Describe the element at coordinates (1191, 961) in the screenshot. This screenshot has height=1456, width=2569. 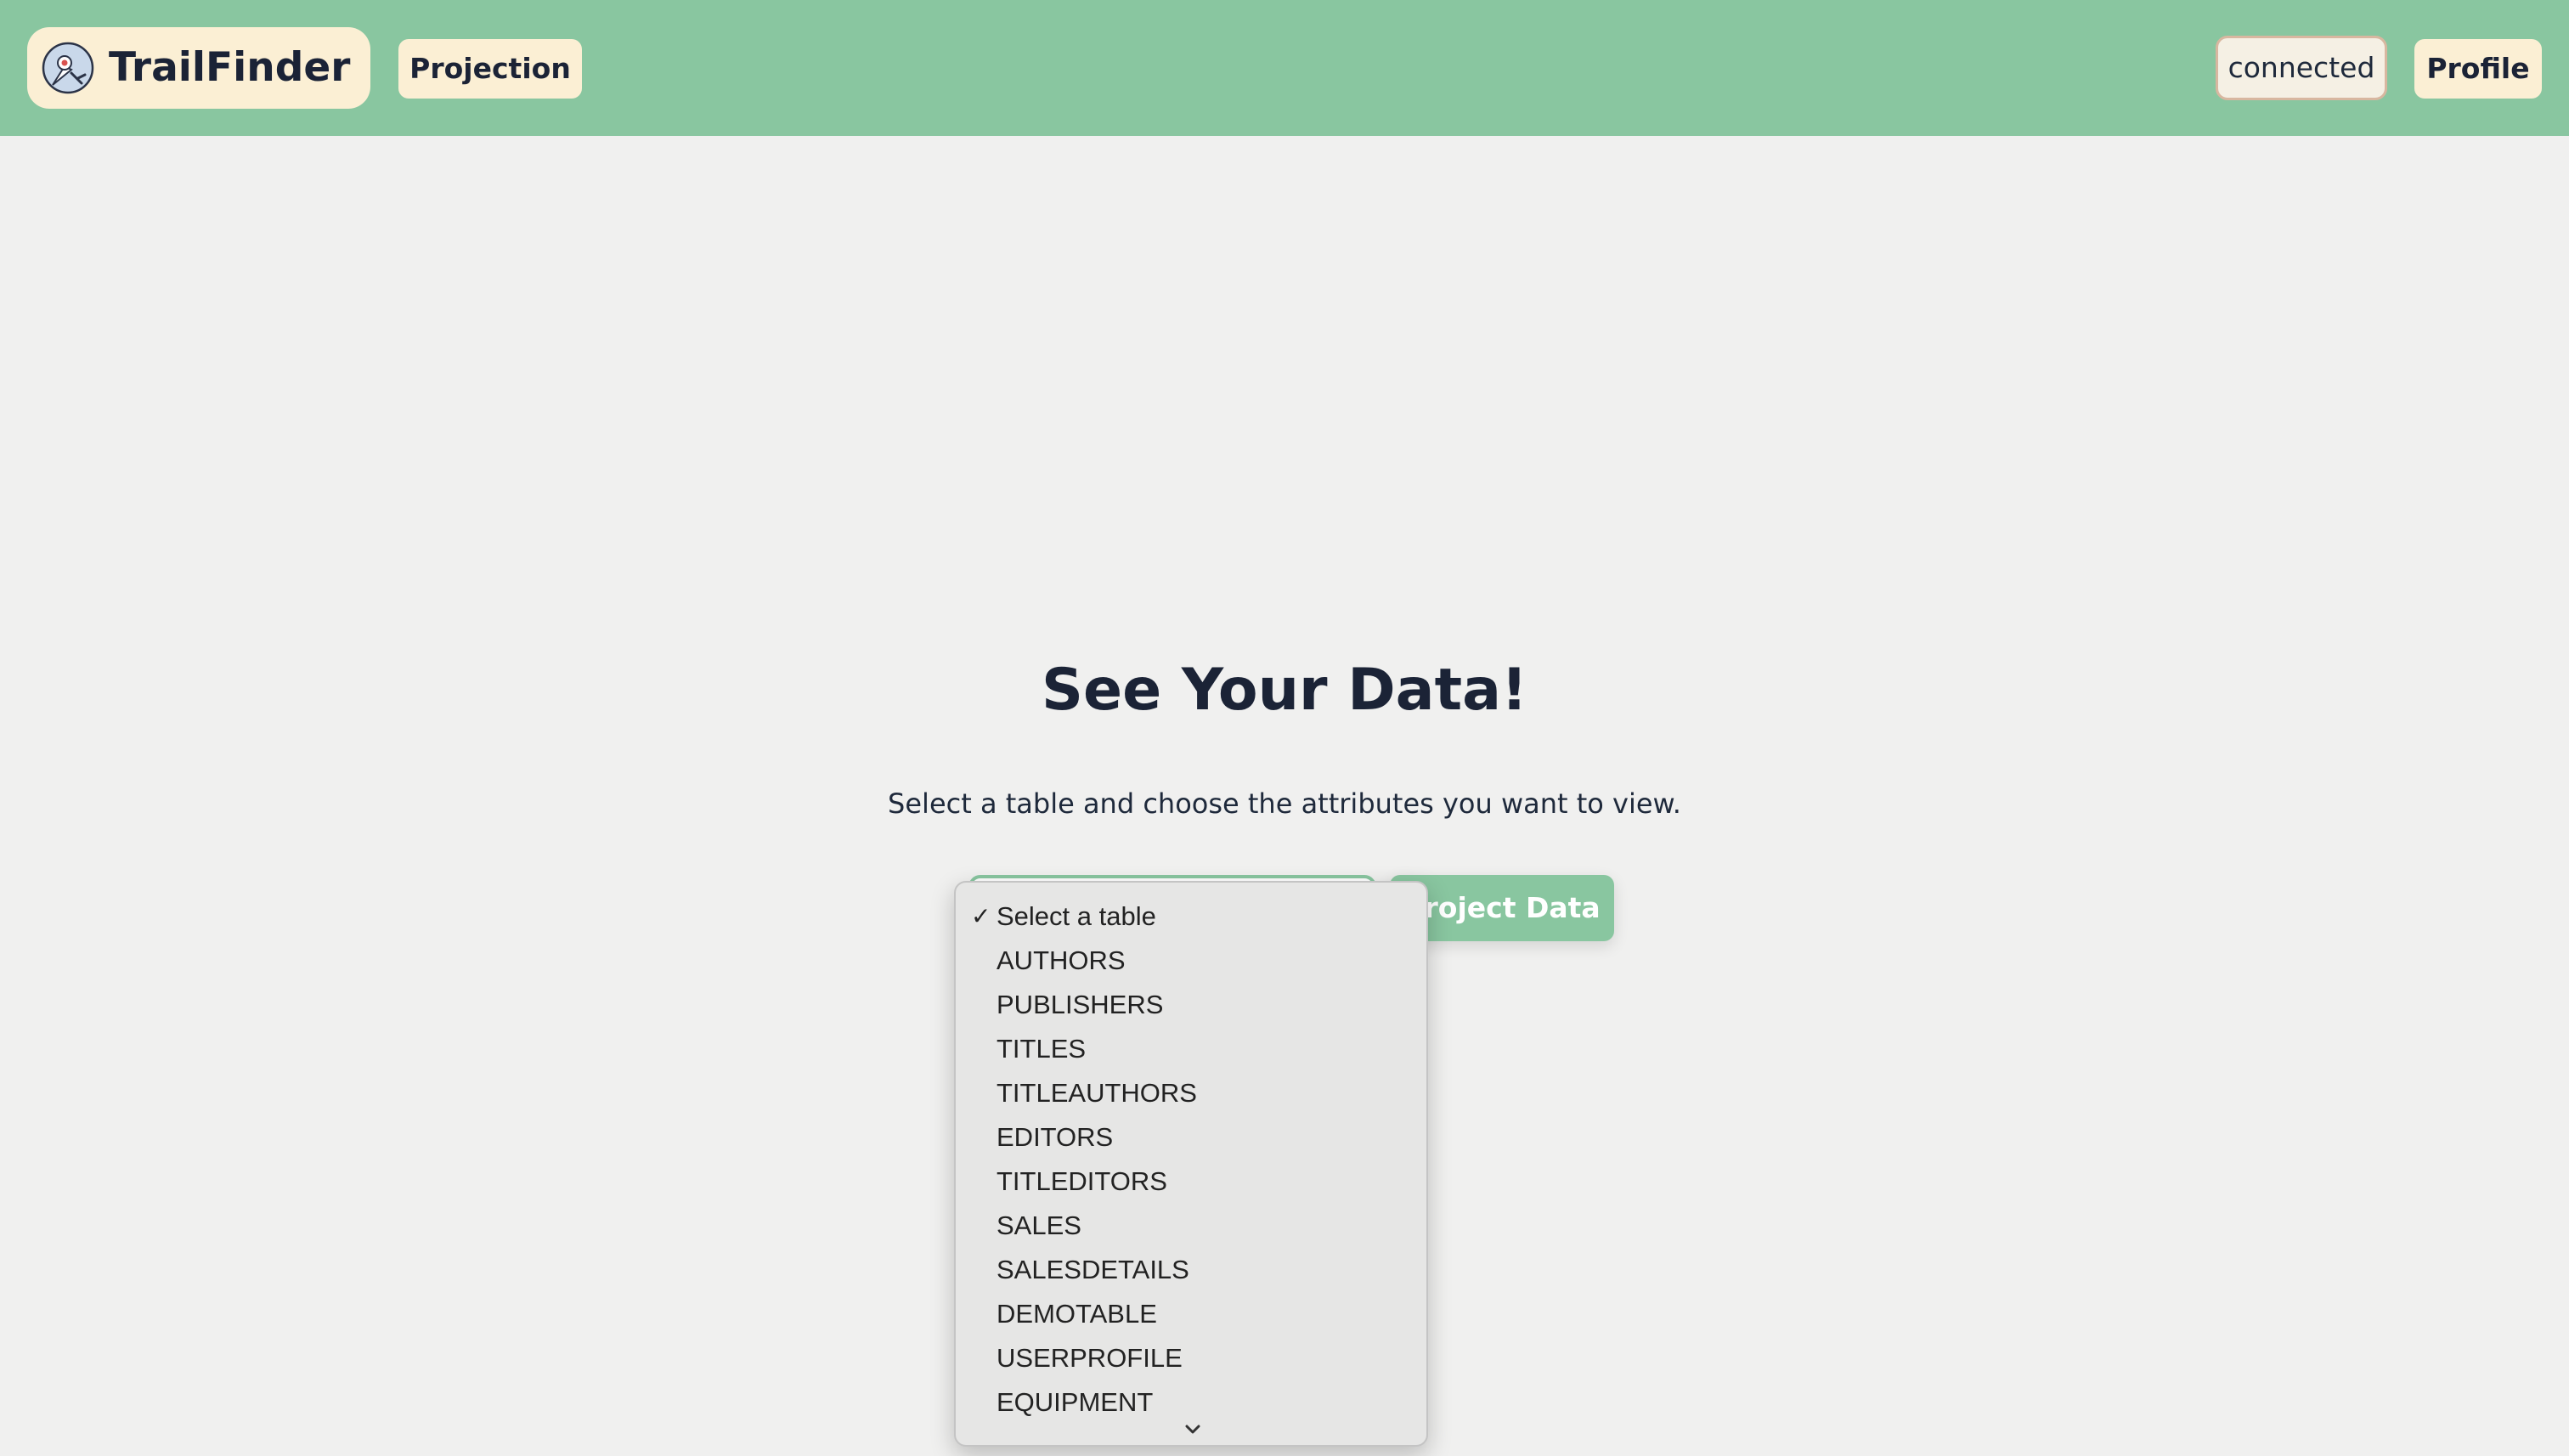
I see `table-option-authors: AUTHORS` at that location.